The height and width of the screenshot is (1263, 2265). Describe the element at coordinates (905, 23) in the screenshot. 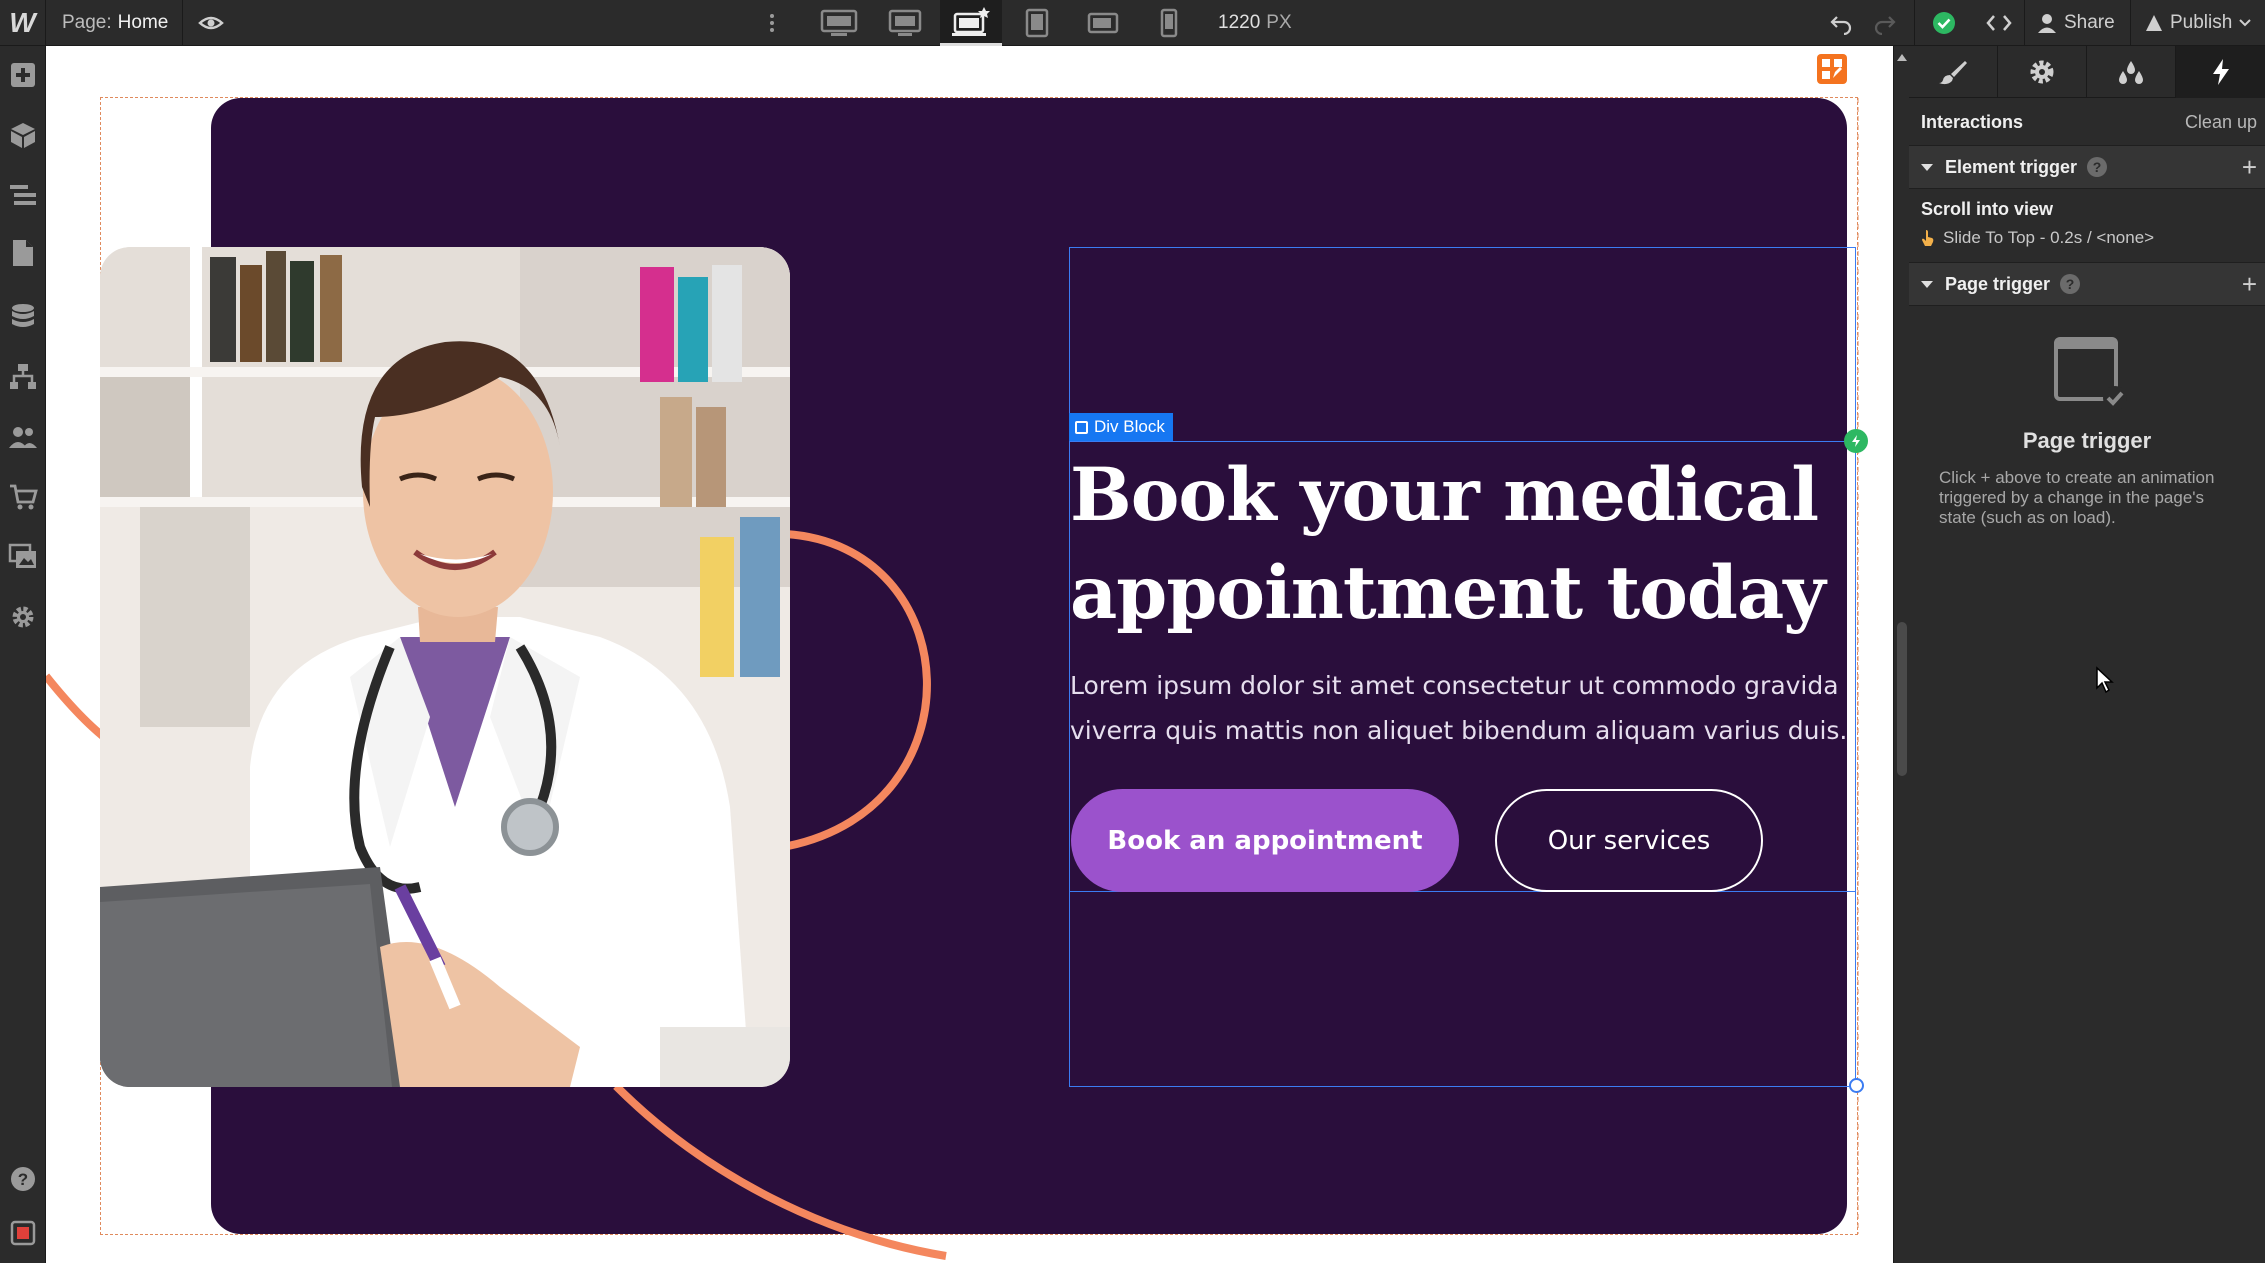

I see `breakpoint-1440-icon` at that location.